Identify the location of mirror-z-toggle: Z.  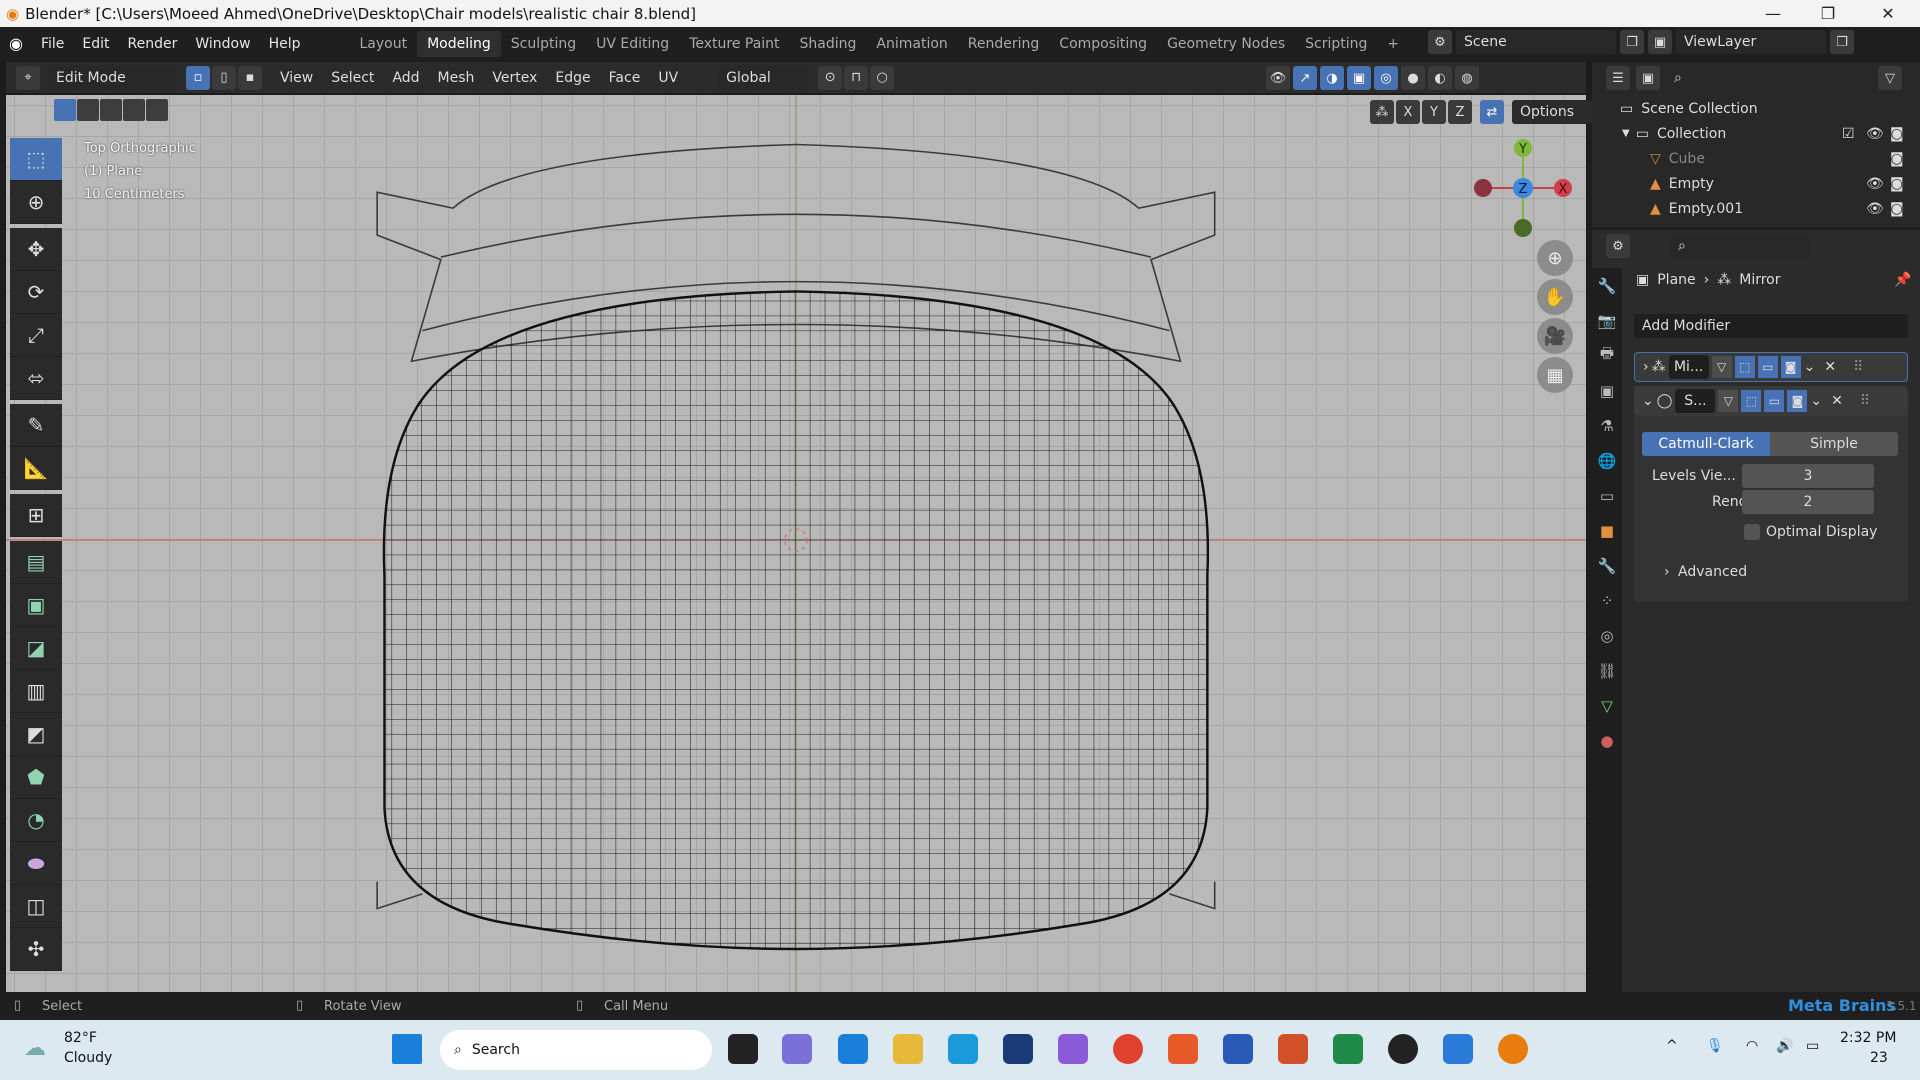
(1460, 112).